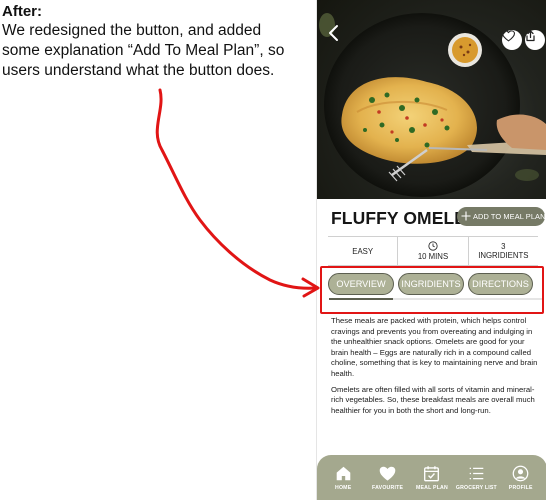 The image size is (547, 500). I want to click on time-stat: 10 MINS, so click(432, 251).